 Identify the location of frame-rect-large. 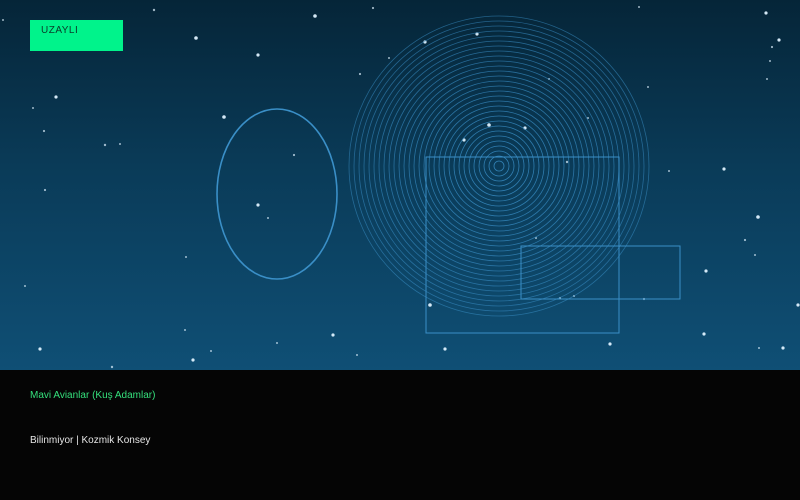
(522, 245).